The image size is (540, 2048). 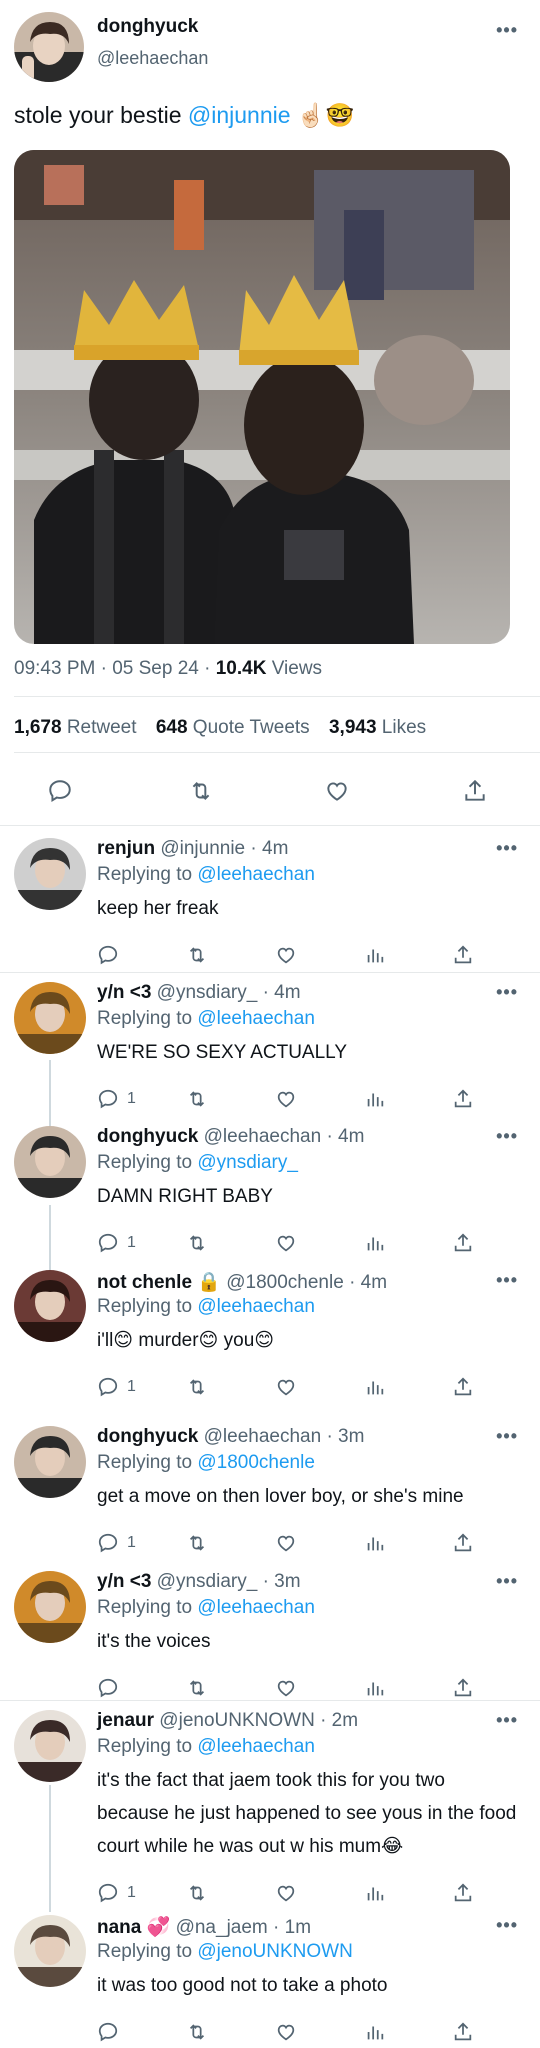 I want to click on quote-stat: 648 Quote Tweets, so click(x=233, y=727).